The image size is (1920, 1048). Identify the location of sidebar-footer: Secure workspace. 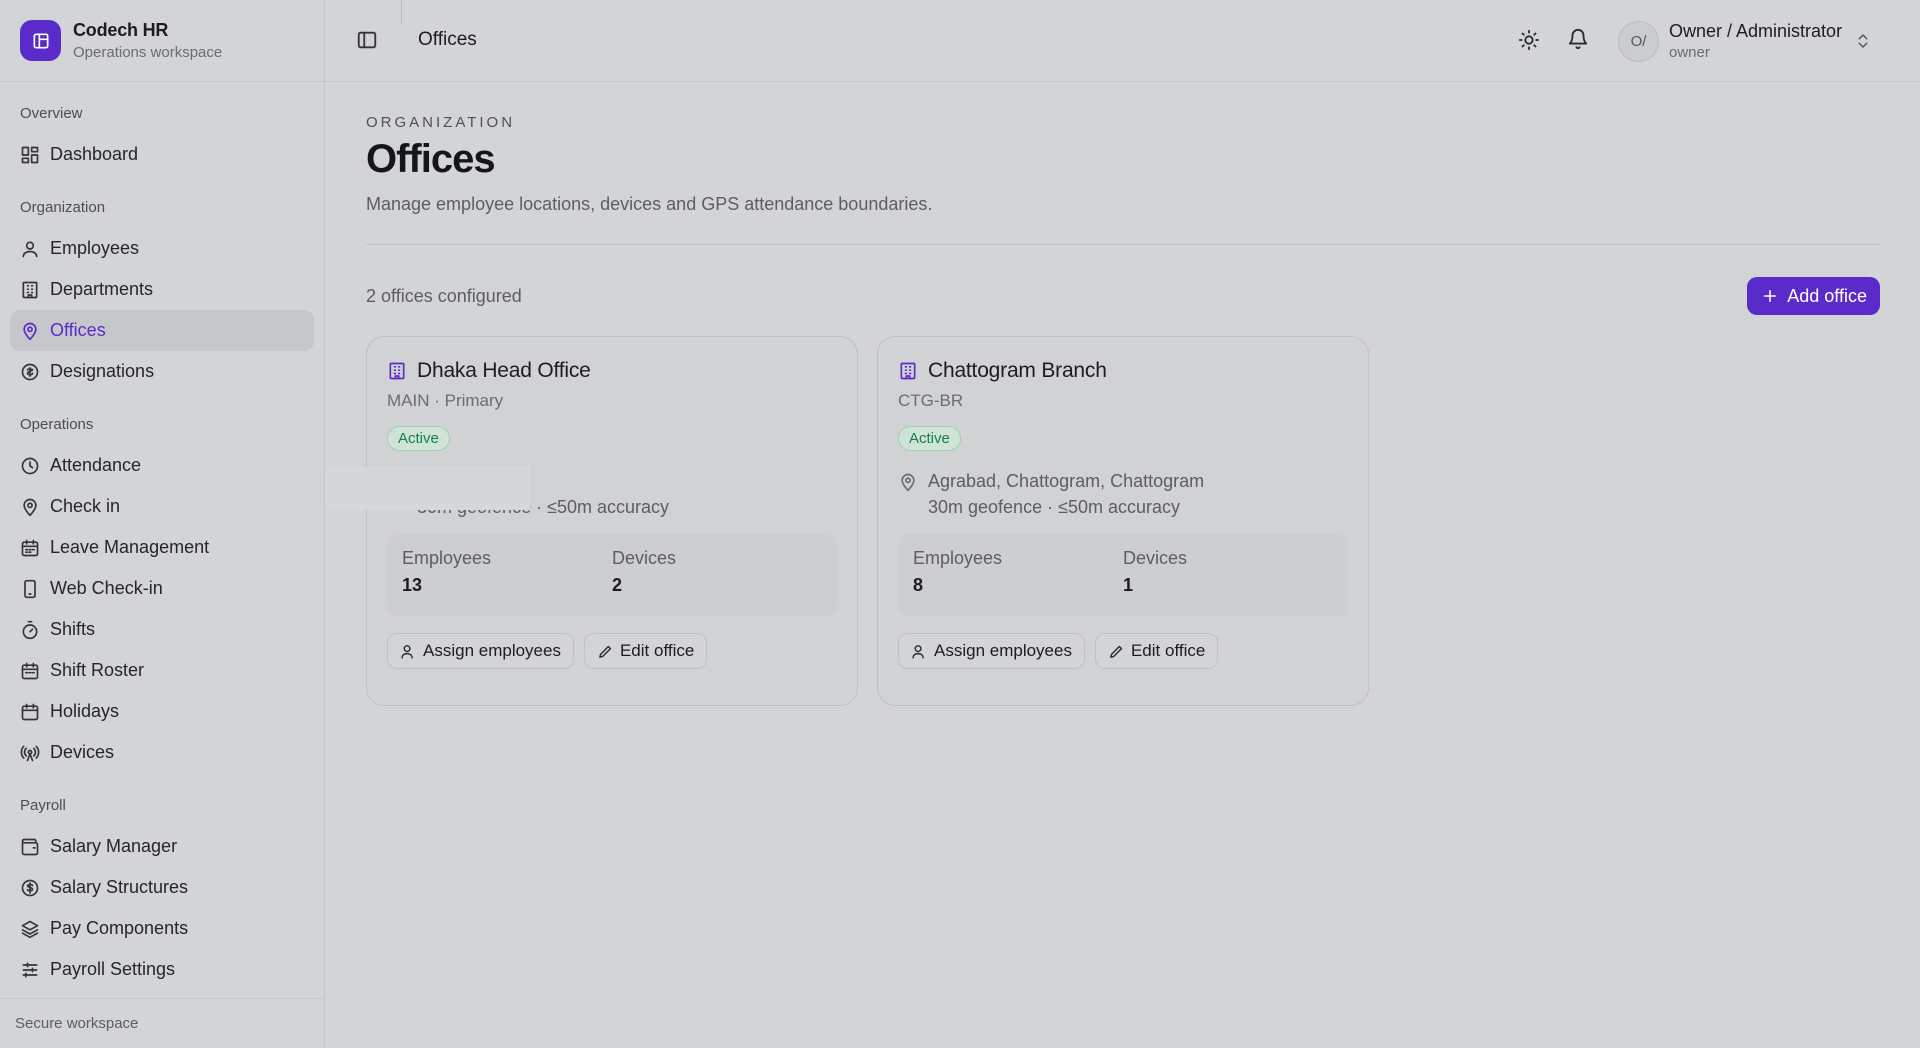
(162, 1023).